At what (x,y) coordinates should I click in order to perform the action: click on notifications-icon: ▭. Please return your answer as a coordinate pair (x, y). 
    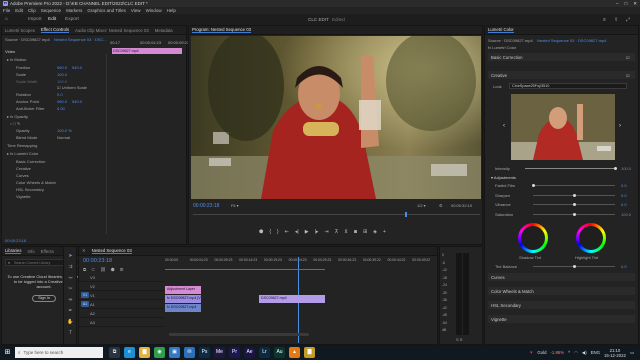
    Looking at the image, I should click on (632, 353).